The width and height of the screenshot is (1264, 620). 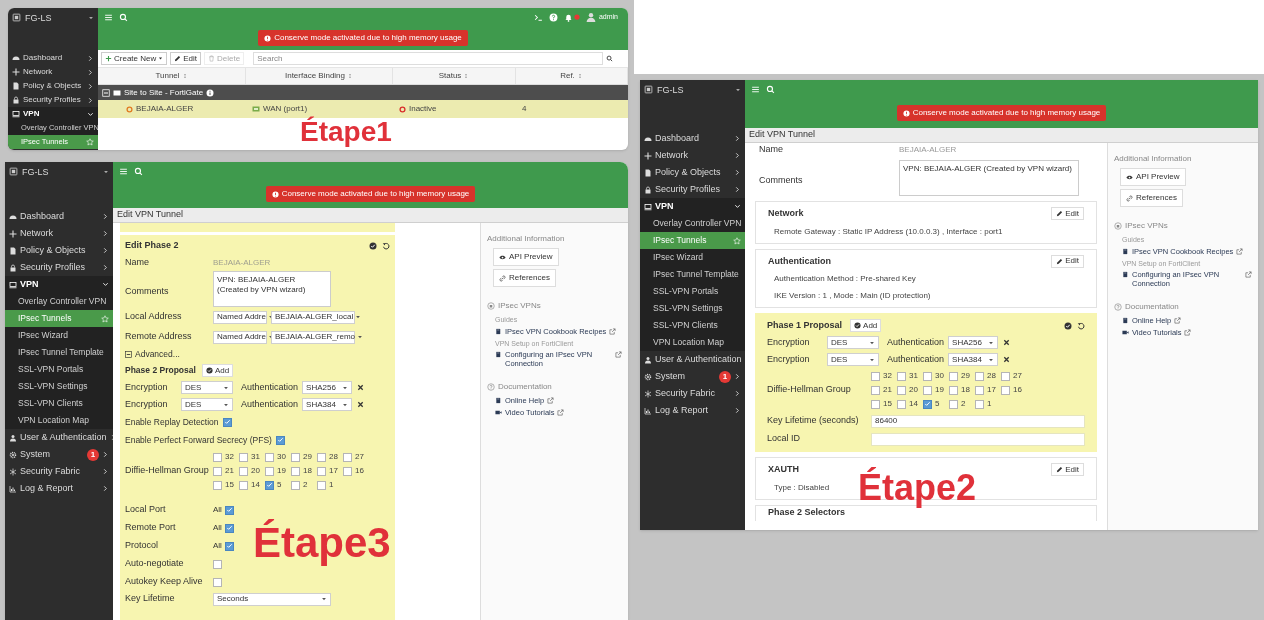 I want to click on column-header: Status, so click(x=454, y=76).